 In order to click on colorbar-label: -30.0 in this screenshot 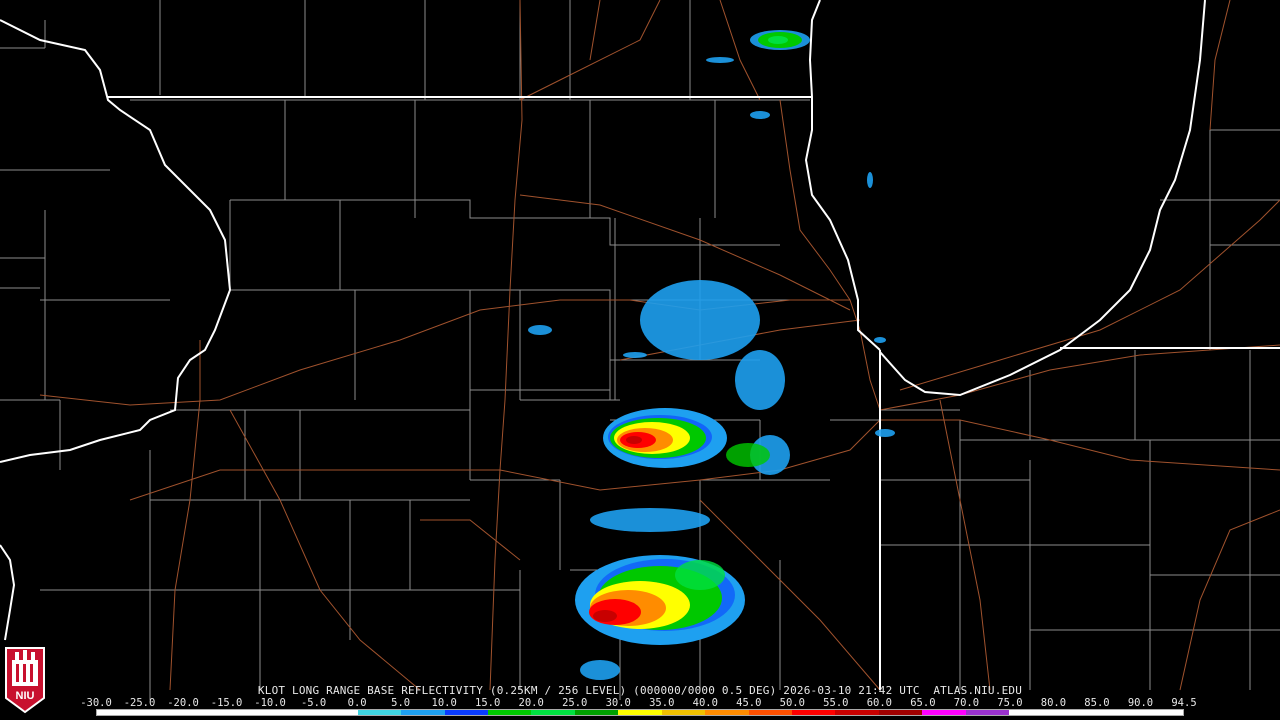, I will do `click(96, 703)`.